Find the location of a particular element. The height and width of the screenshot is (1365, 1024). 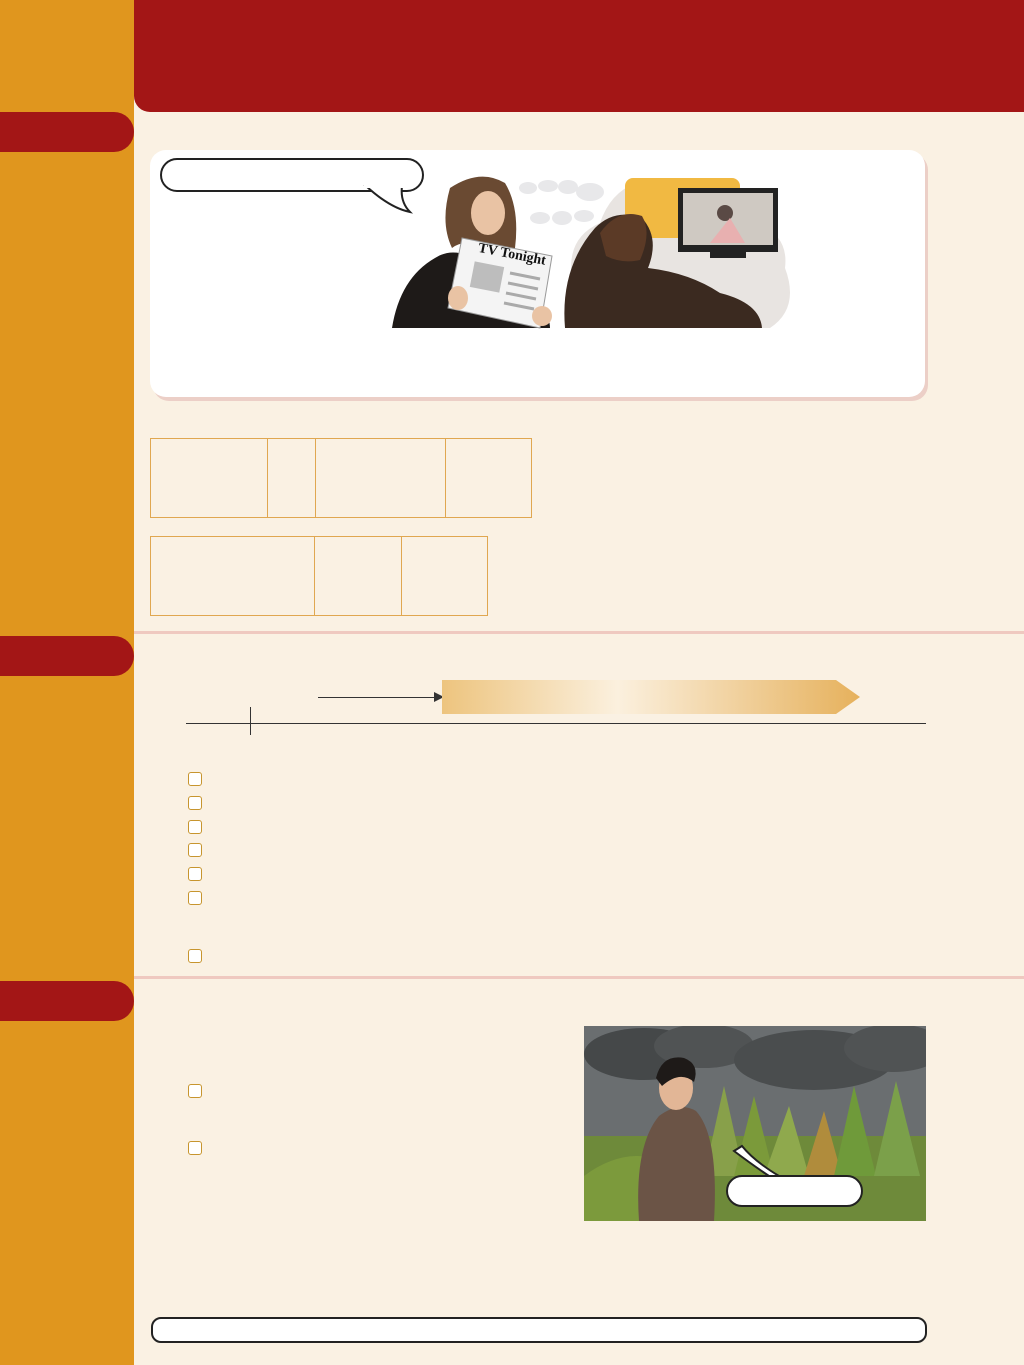

sidebar-top is located at coordinates (67, 56).